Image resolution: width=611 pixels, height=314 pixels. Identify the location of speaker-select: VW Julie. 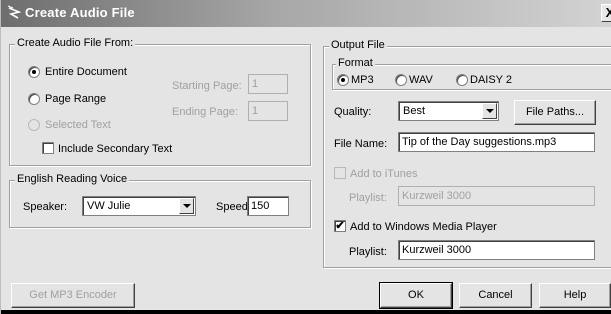
(139, 206).